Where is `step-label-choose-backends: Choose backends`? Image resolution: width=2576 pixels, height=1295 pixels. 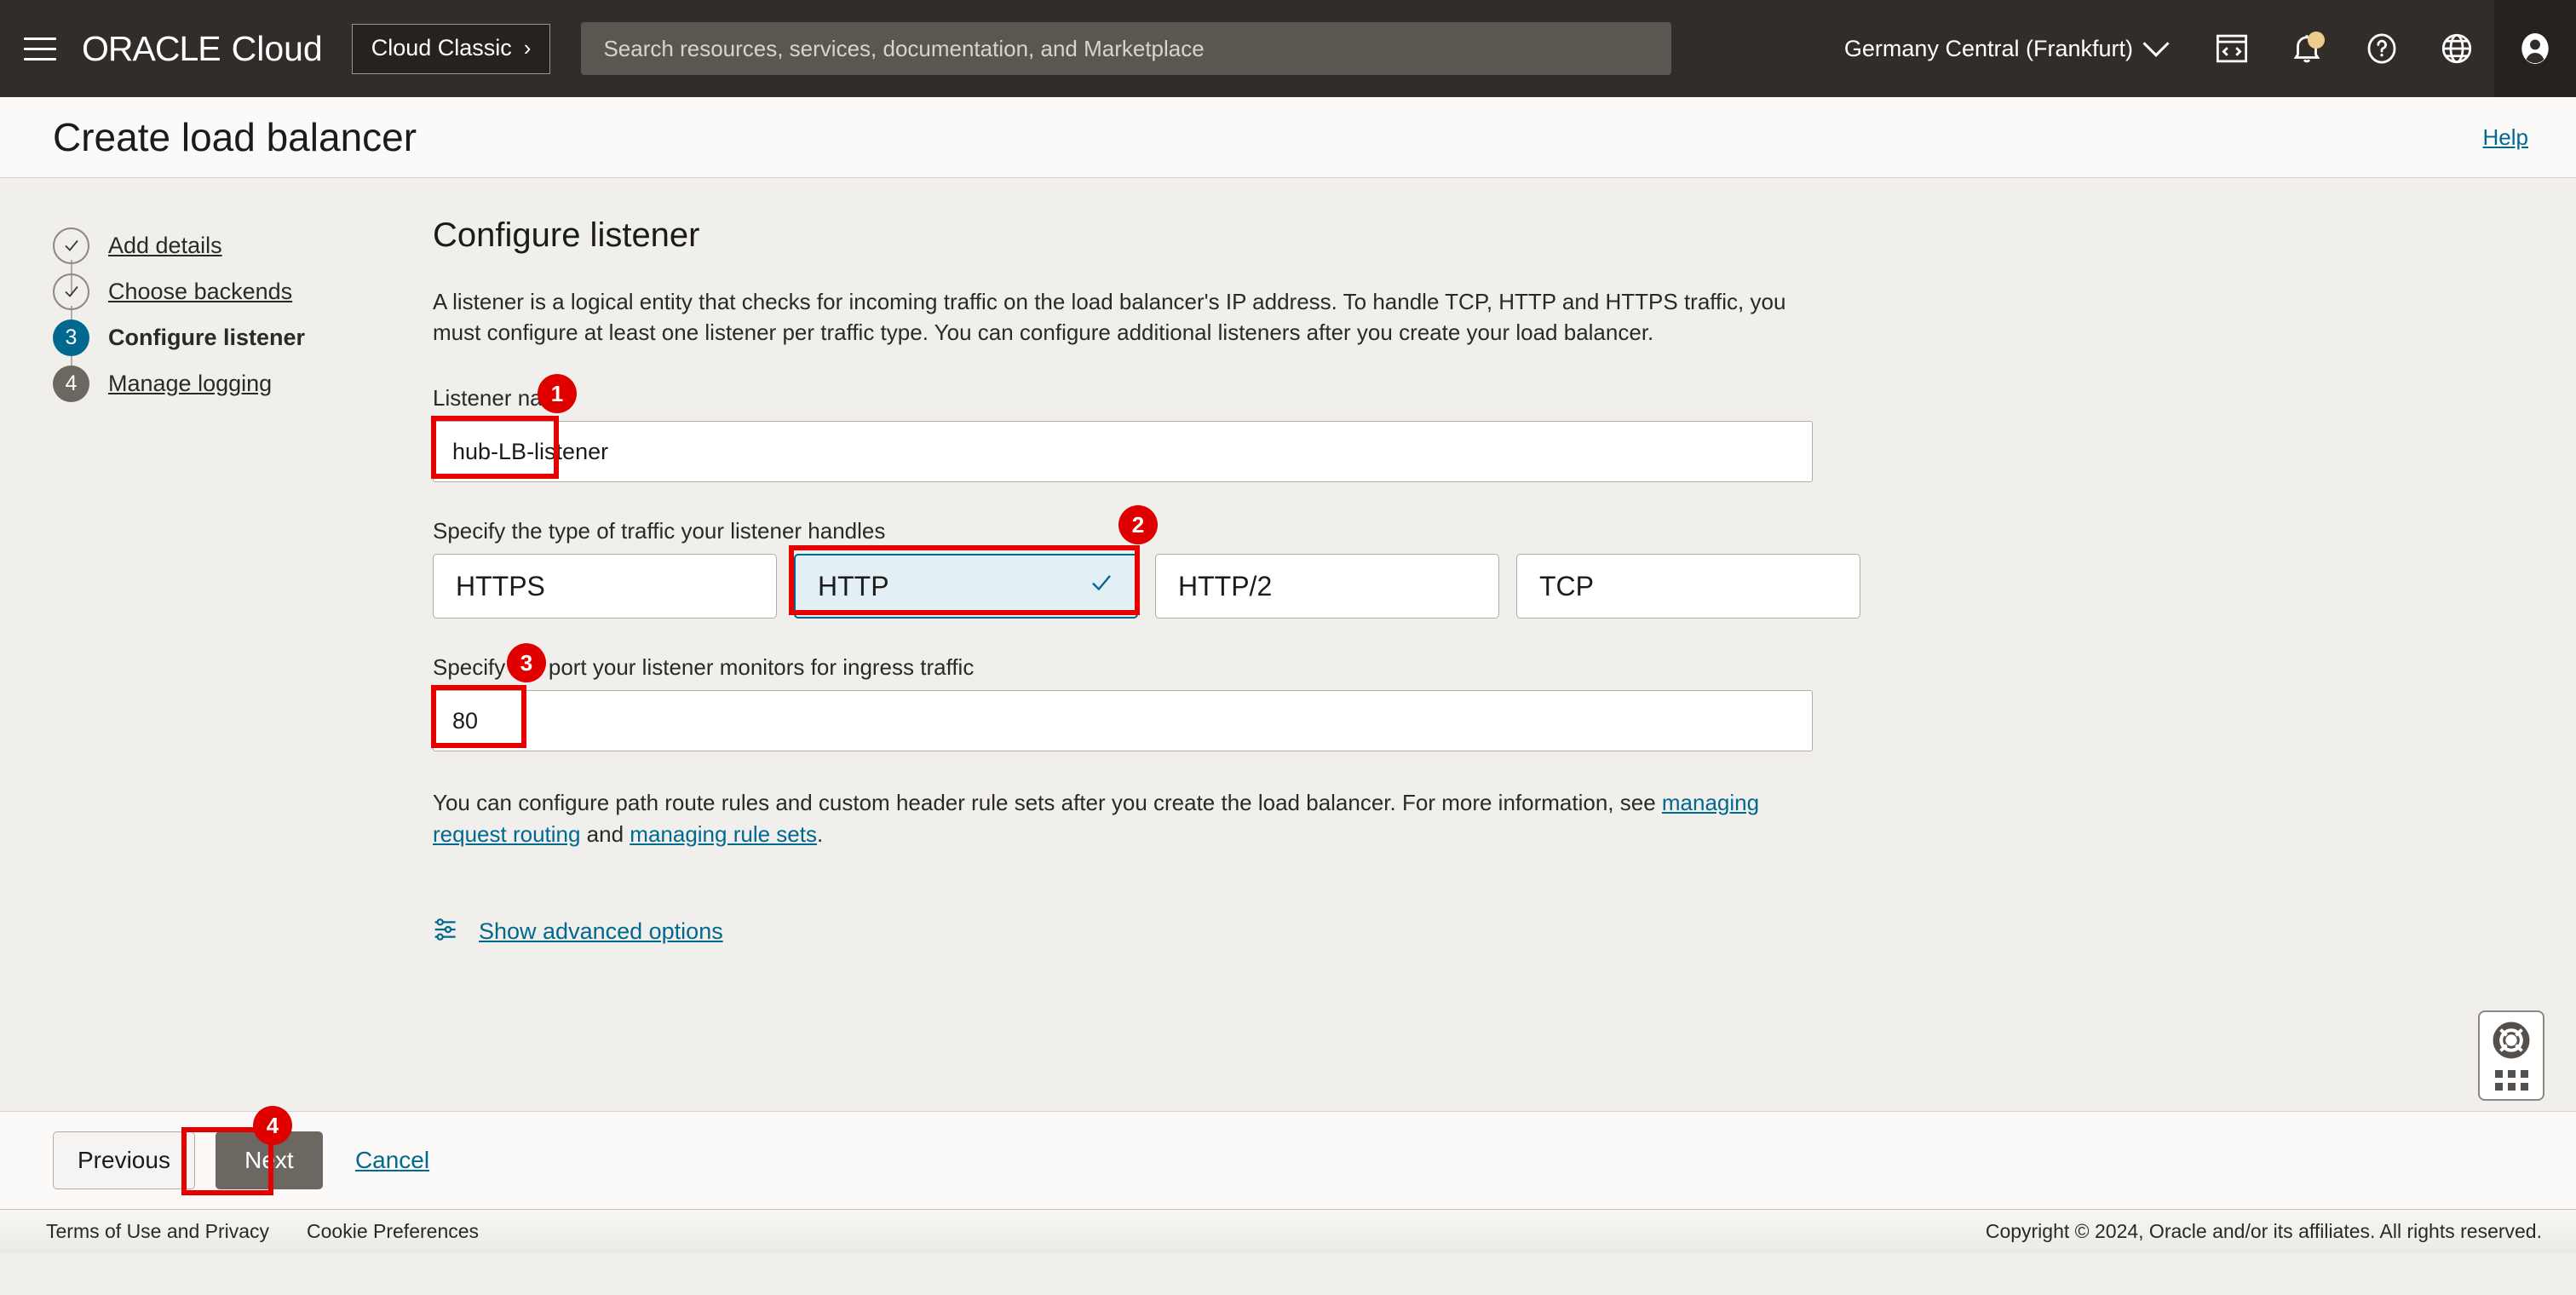 step-label-choose-backends: Choose backends is located at coordinates (200, 292).